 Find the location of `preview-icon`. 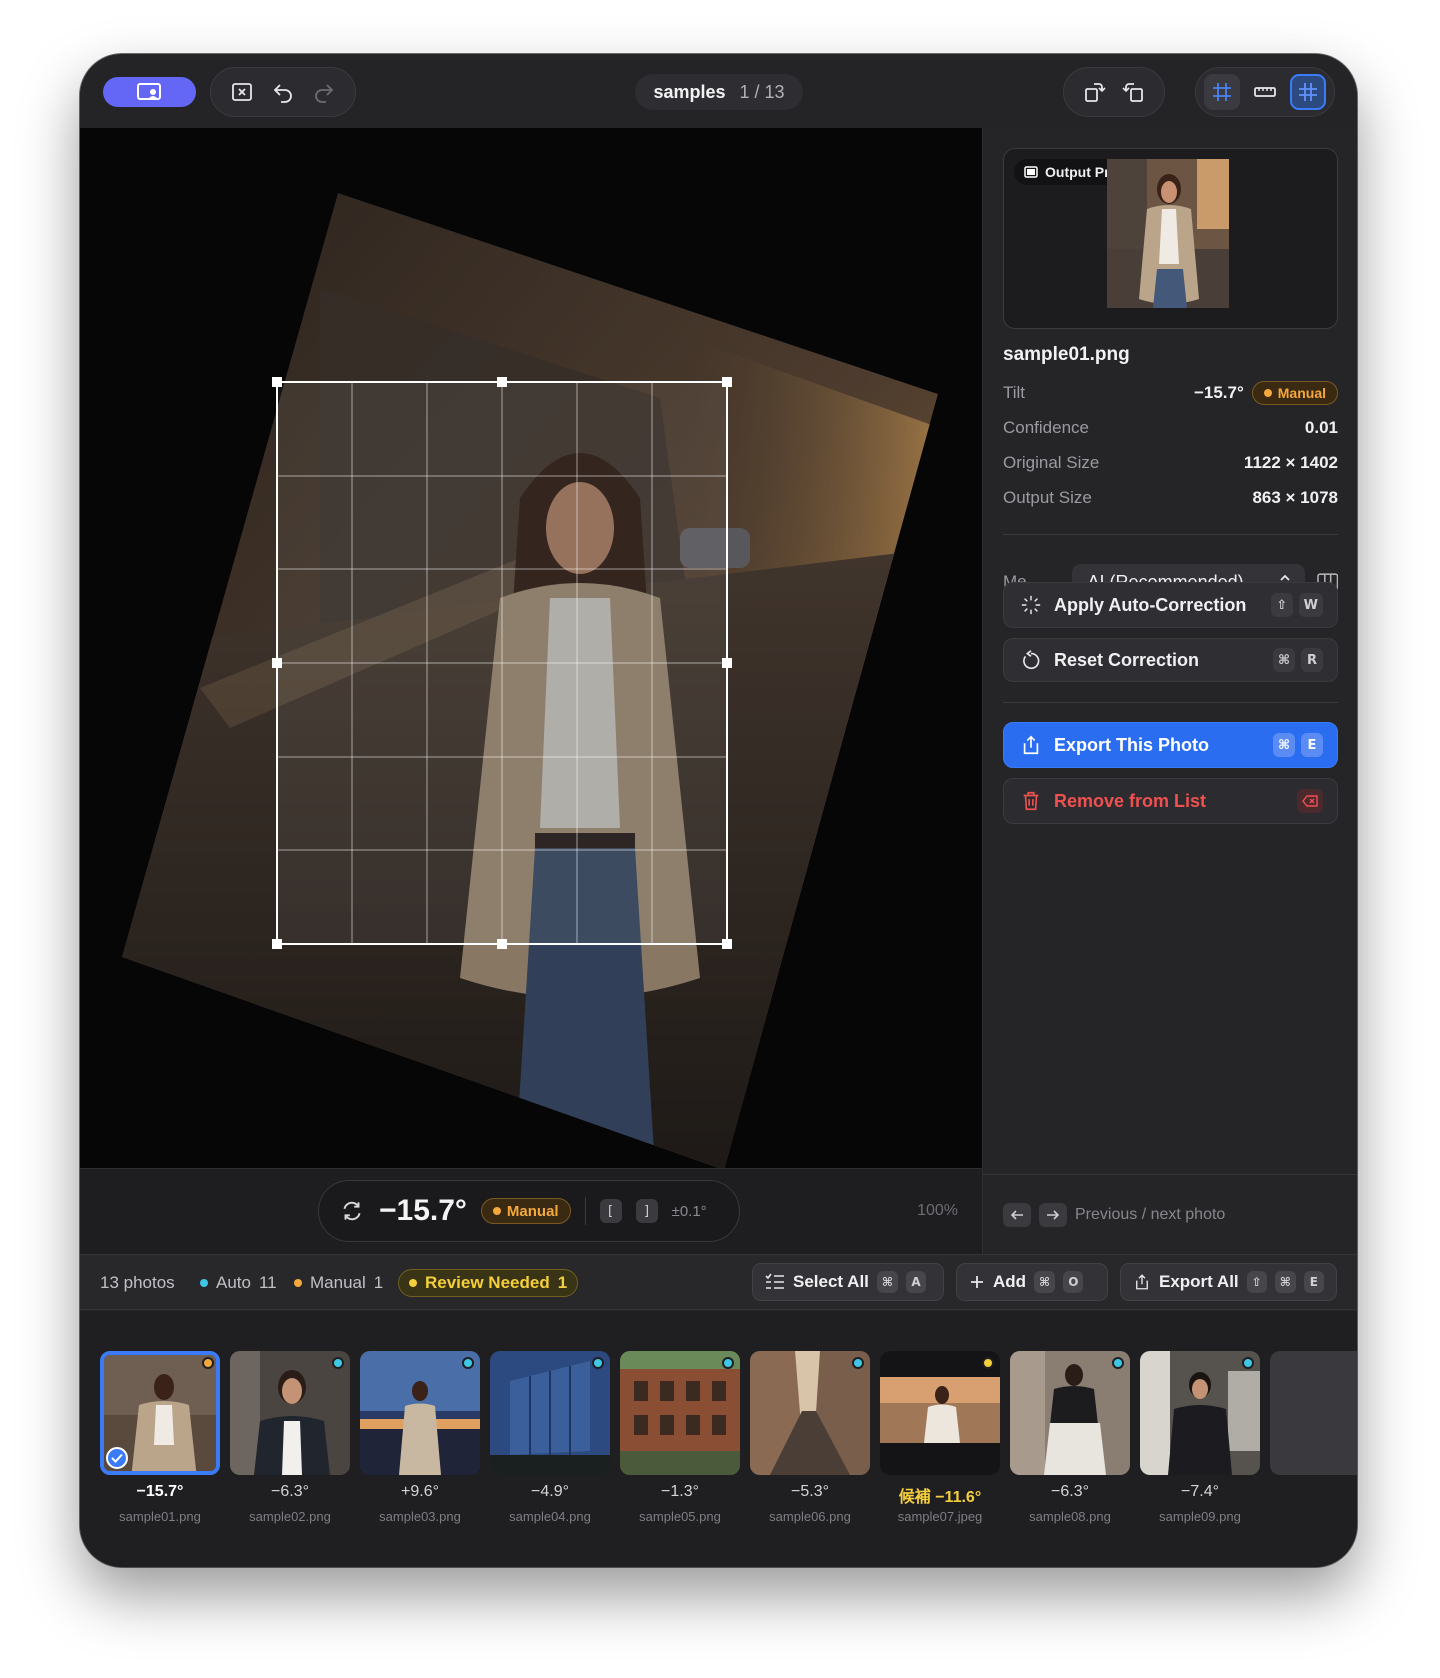

preview-icon is located at coordinates (1031, 172).